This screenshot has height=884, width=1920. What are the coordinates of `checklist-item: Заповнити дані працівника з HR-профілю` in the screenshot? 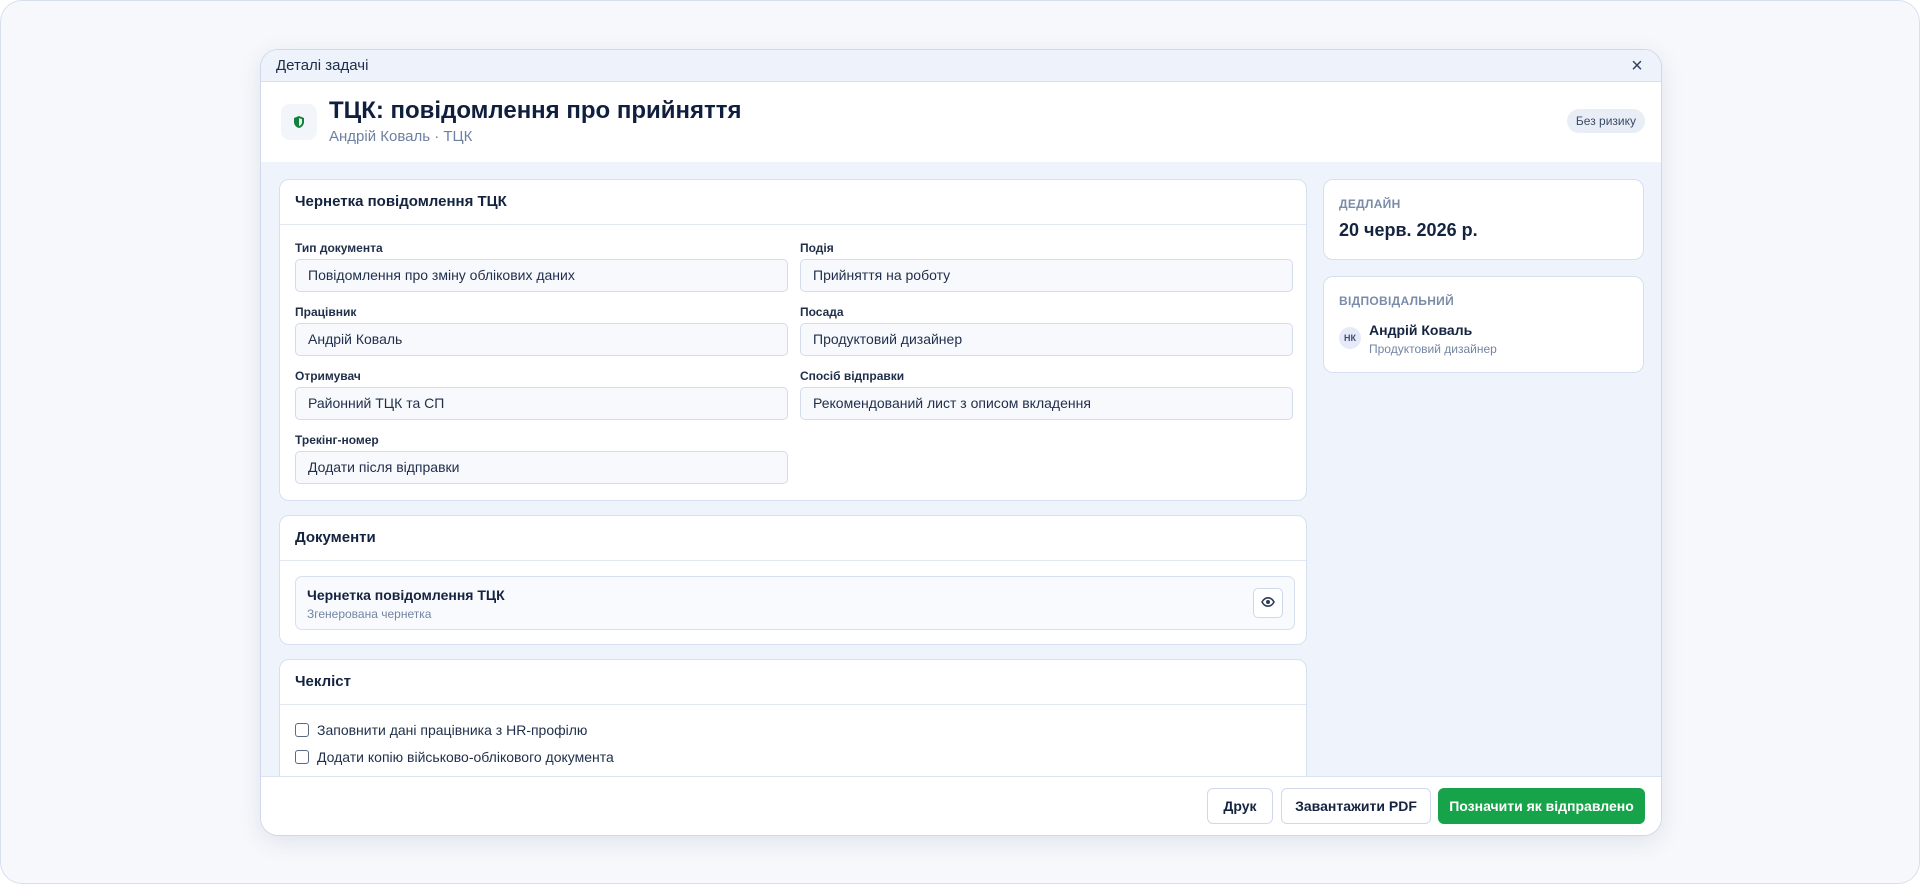 It's located at (441, 730).